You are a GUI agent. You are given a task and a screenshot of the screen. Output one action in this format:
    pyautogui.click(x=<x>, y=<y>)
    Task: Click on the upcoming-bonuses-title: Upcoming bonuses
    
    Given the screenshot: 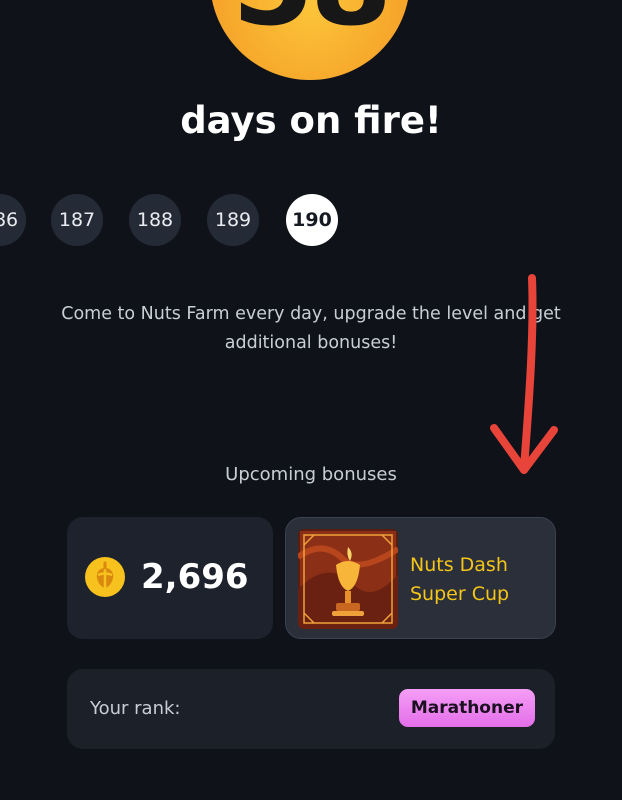 What is the action you would take?
    pyautogui.click(x=311, y=474)
    